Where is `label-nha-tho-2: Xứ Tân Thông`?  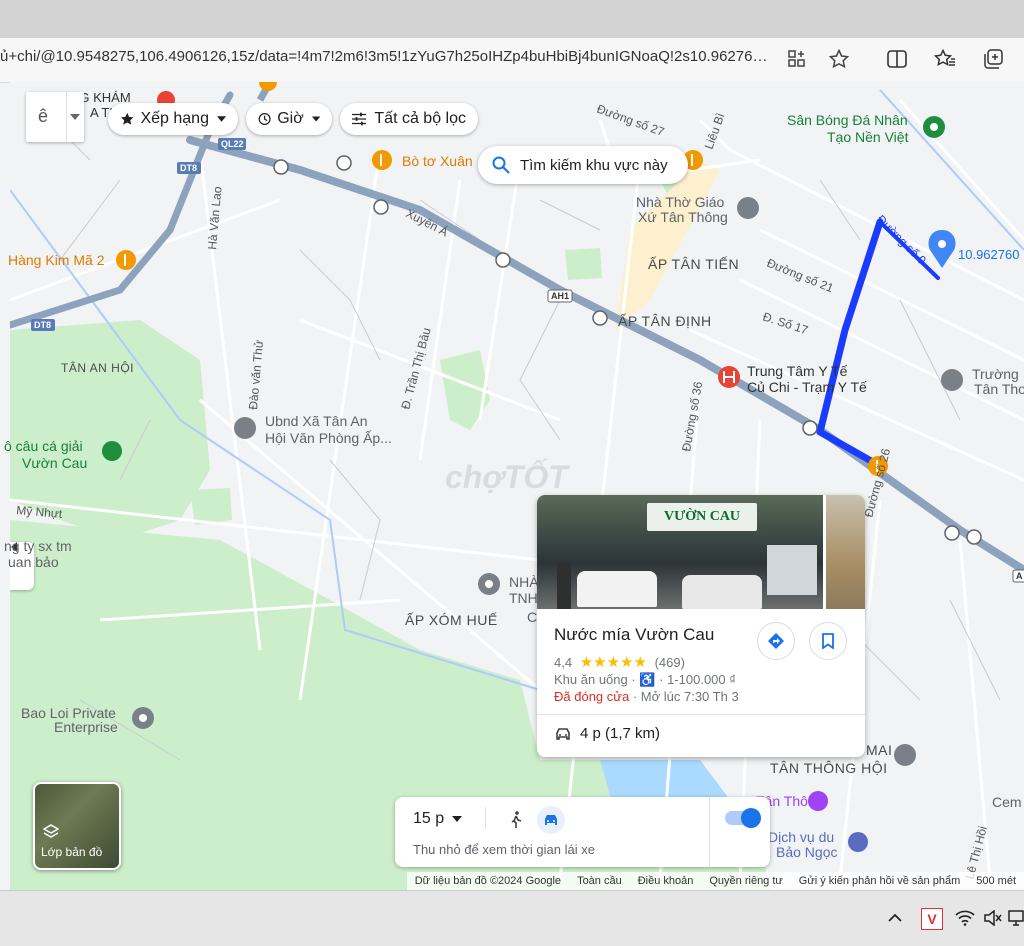 label-nha-tho-2: Xứ Tân Thông is located at coordinates (683, 217).